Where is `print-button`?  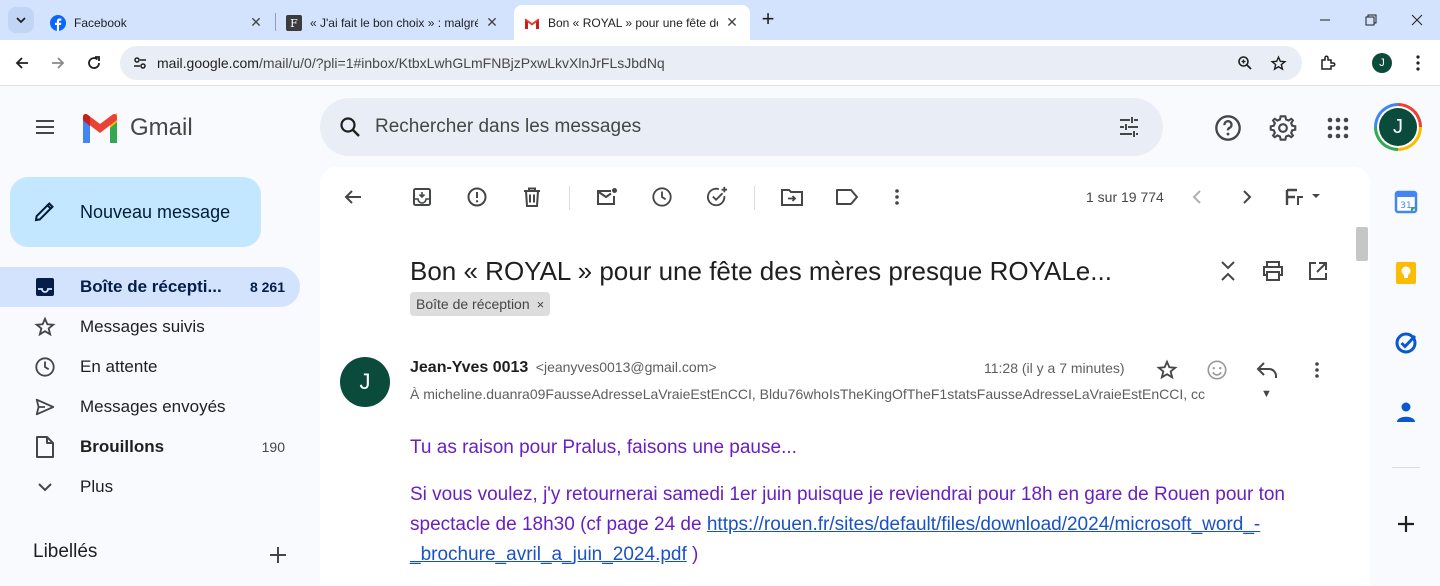 print-button is located at coordinates (1273, 271).